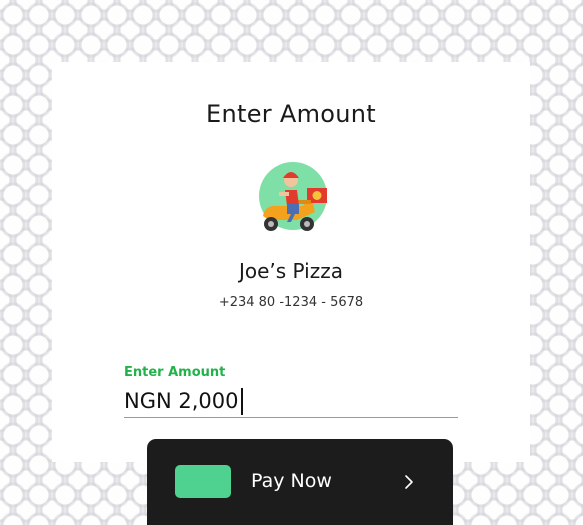 This screenshot has height=525, width=583. I want to click on page-title: Enter Amount, so click(291, 114).